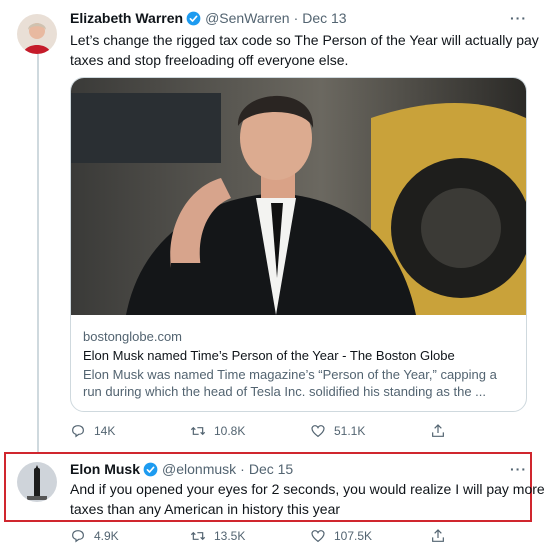 Image resolution: width=545 pixels, height=560 pixels. Describe the element at coordinates (247, 18) in the screenshot. I see `author-handle: @SenWarren` at that location.